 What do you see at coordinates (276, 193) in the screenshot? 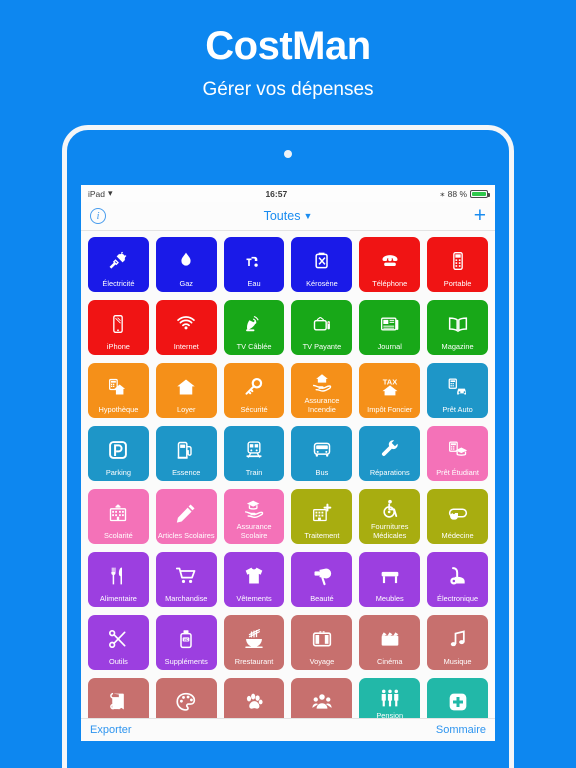
I see `status-bar-clock: 16:57` at bounding box center [276, 193].